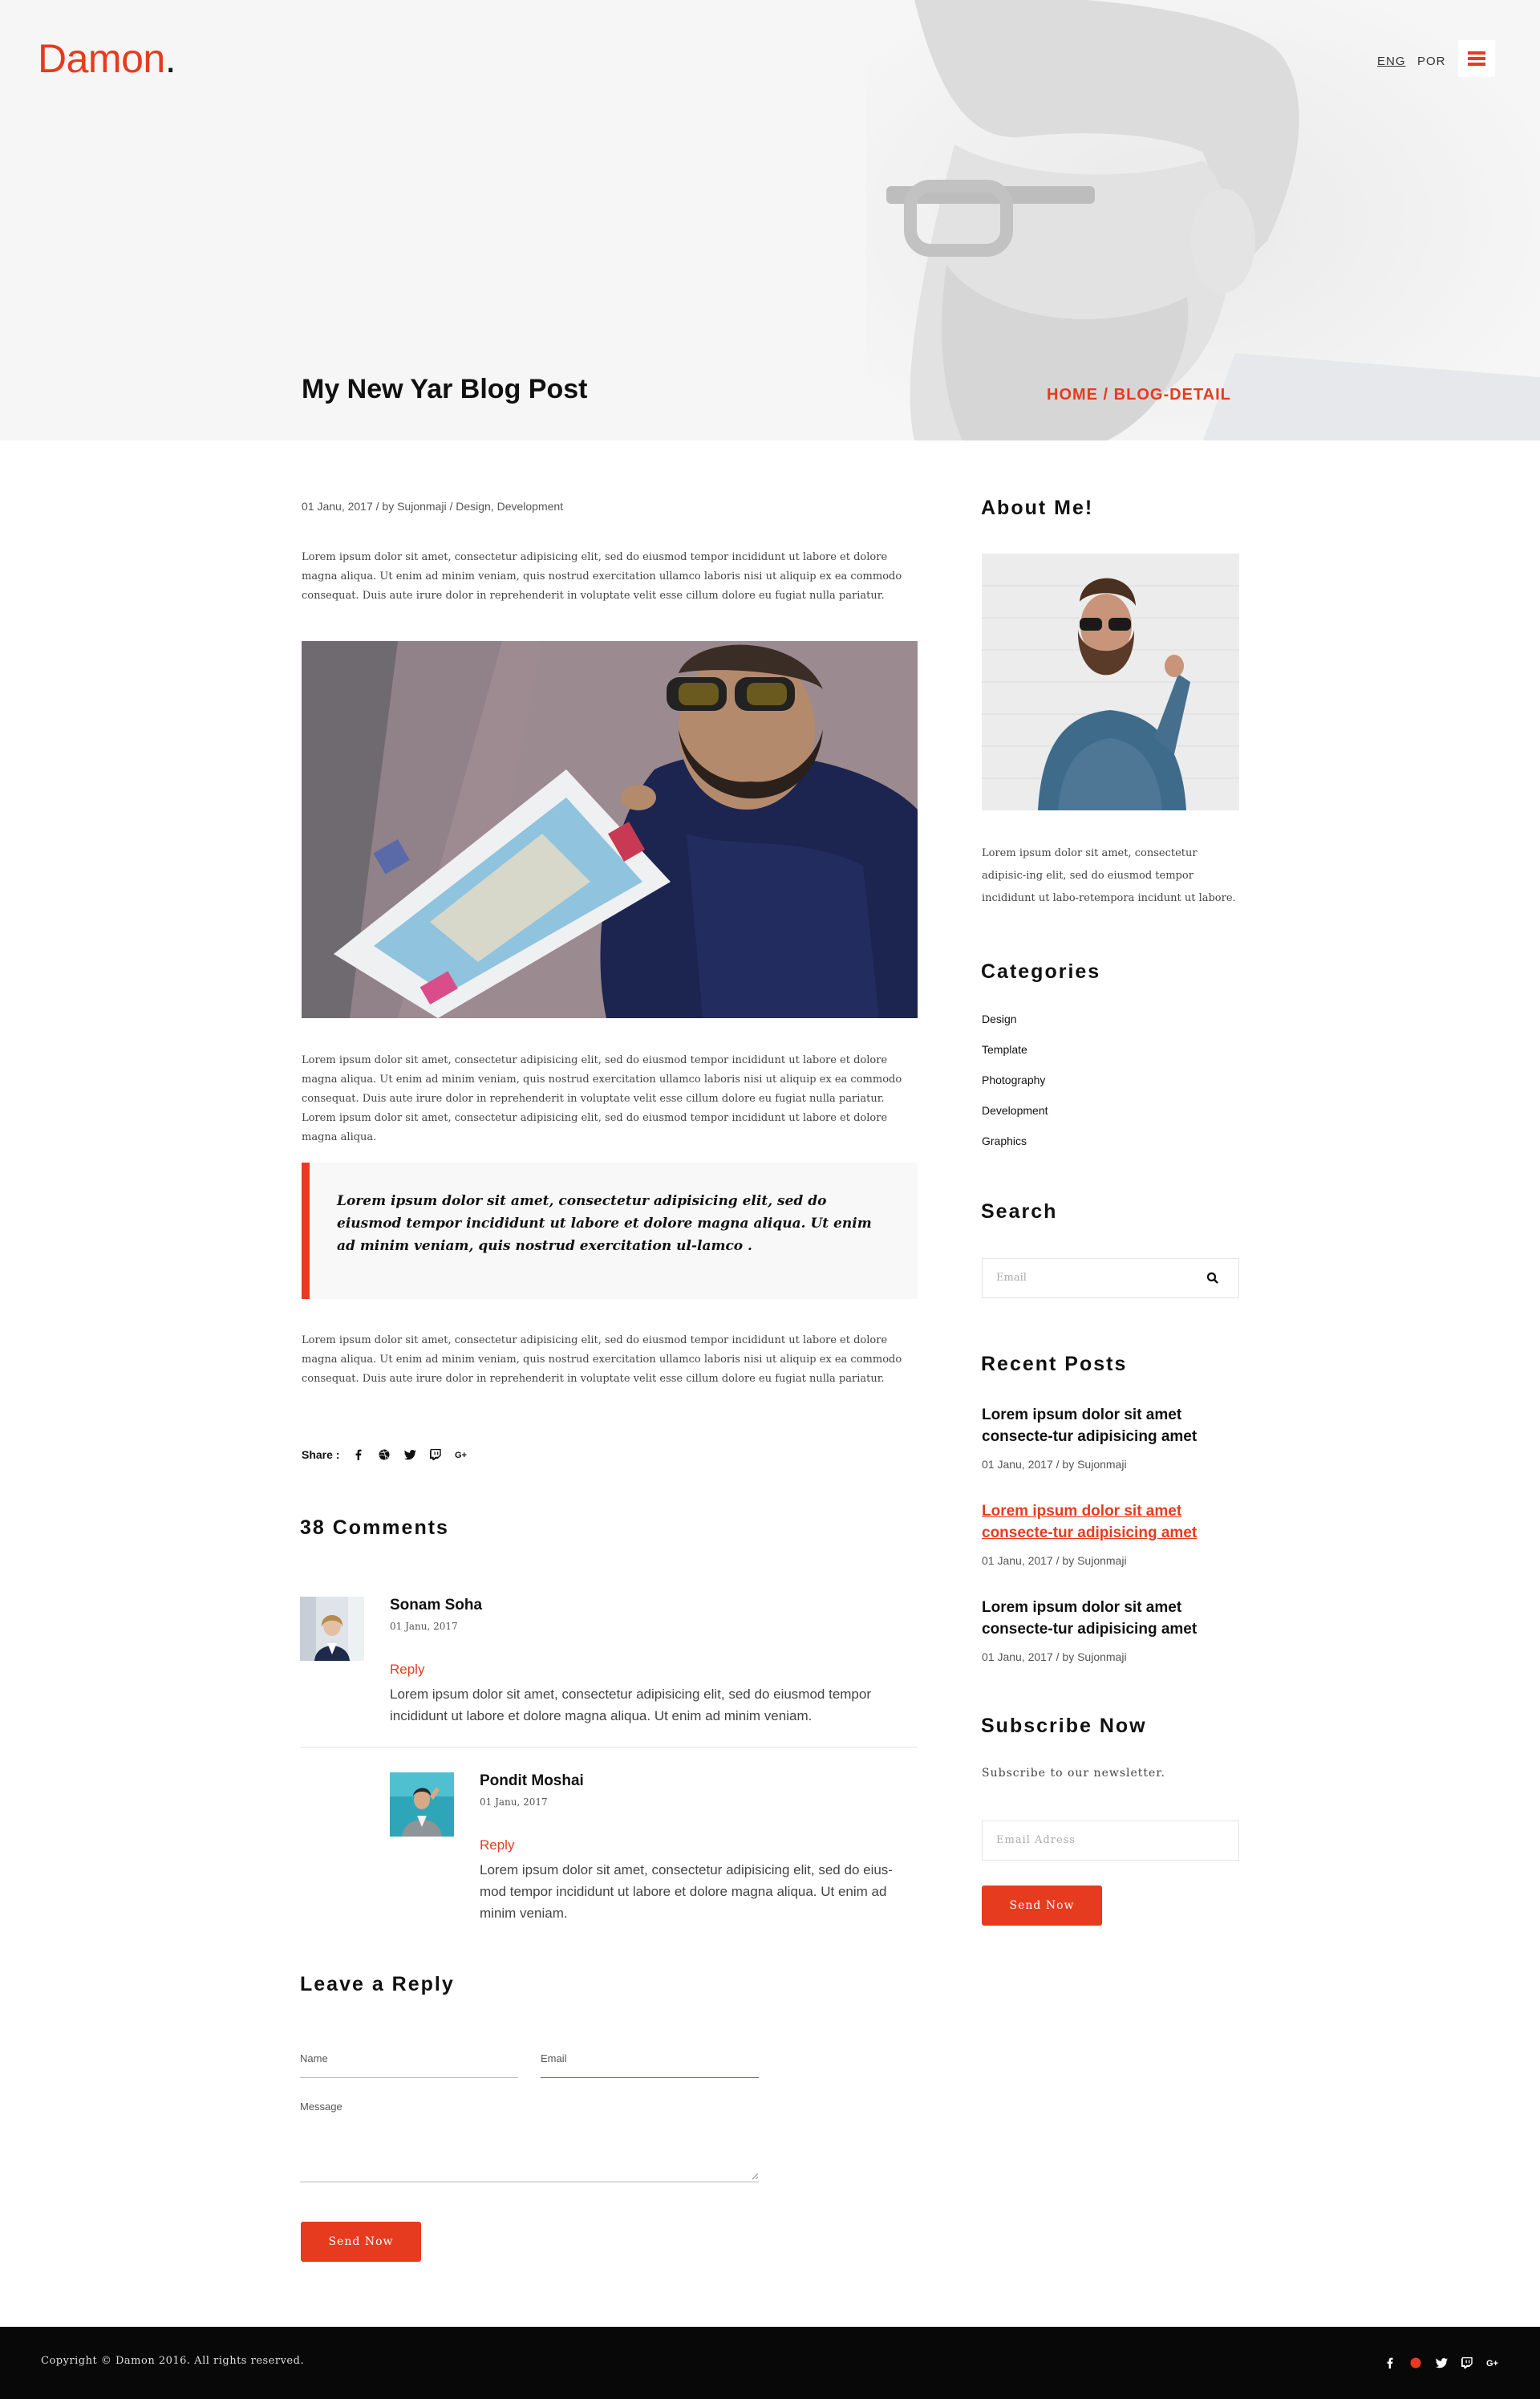 This screenshot has width=1540, height=2399. What do you see at coordinates (554, 2058) in the screenshot?
I see `email-field-label: Email` at bounding box center [554, 2058].